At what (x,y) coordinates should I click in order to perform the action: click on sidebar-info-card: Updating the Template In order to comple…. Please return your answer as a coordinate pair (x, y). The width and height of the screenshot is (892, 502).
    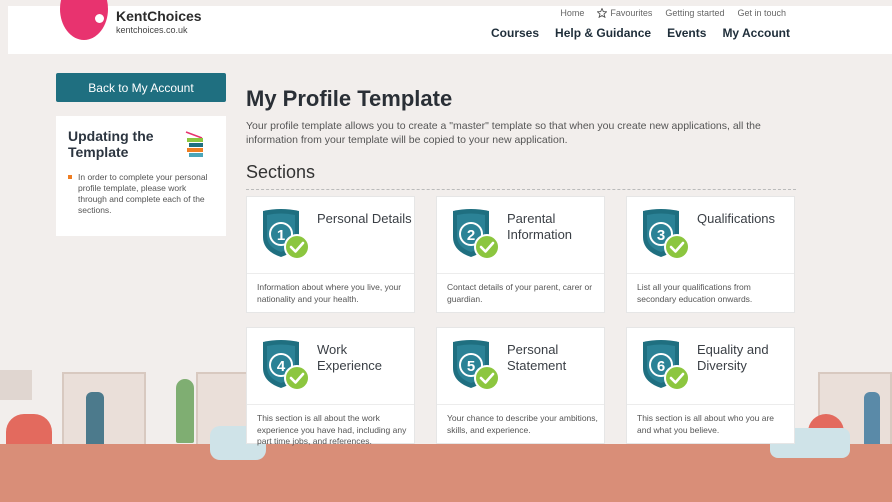
    Looking at the image, I should click on (141, 176).